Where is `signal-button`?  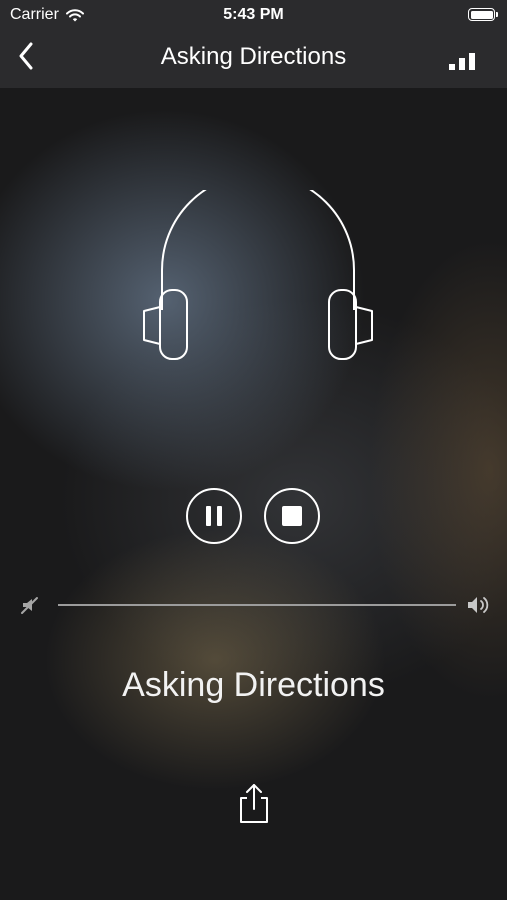 signal-button is located at coordinates (463, 61).